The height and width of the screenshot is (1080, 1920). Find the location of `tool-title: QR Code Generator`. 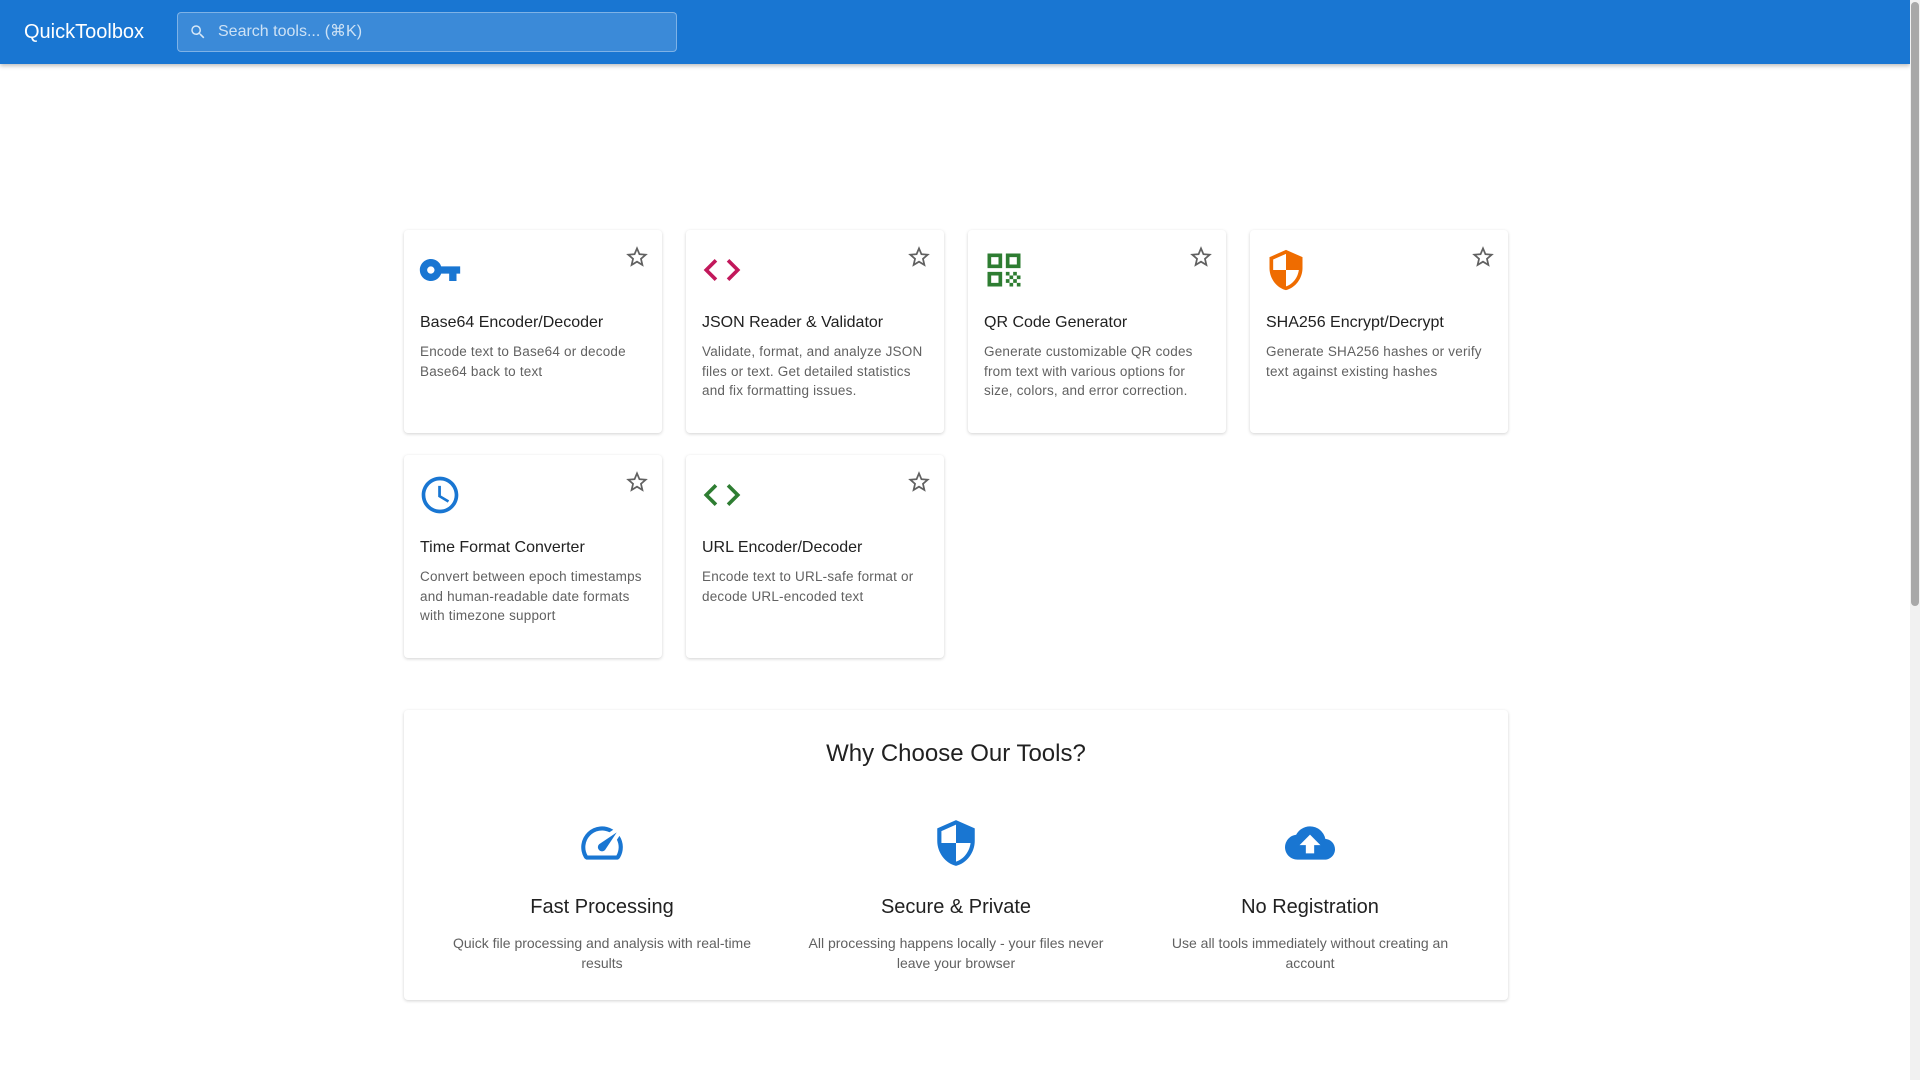

tool-title: QR Code Generator is located at coordinates (1056, 322).